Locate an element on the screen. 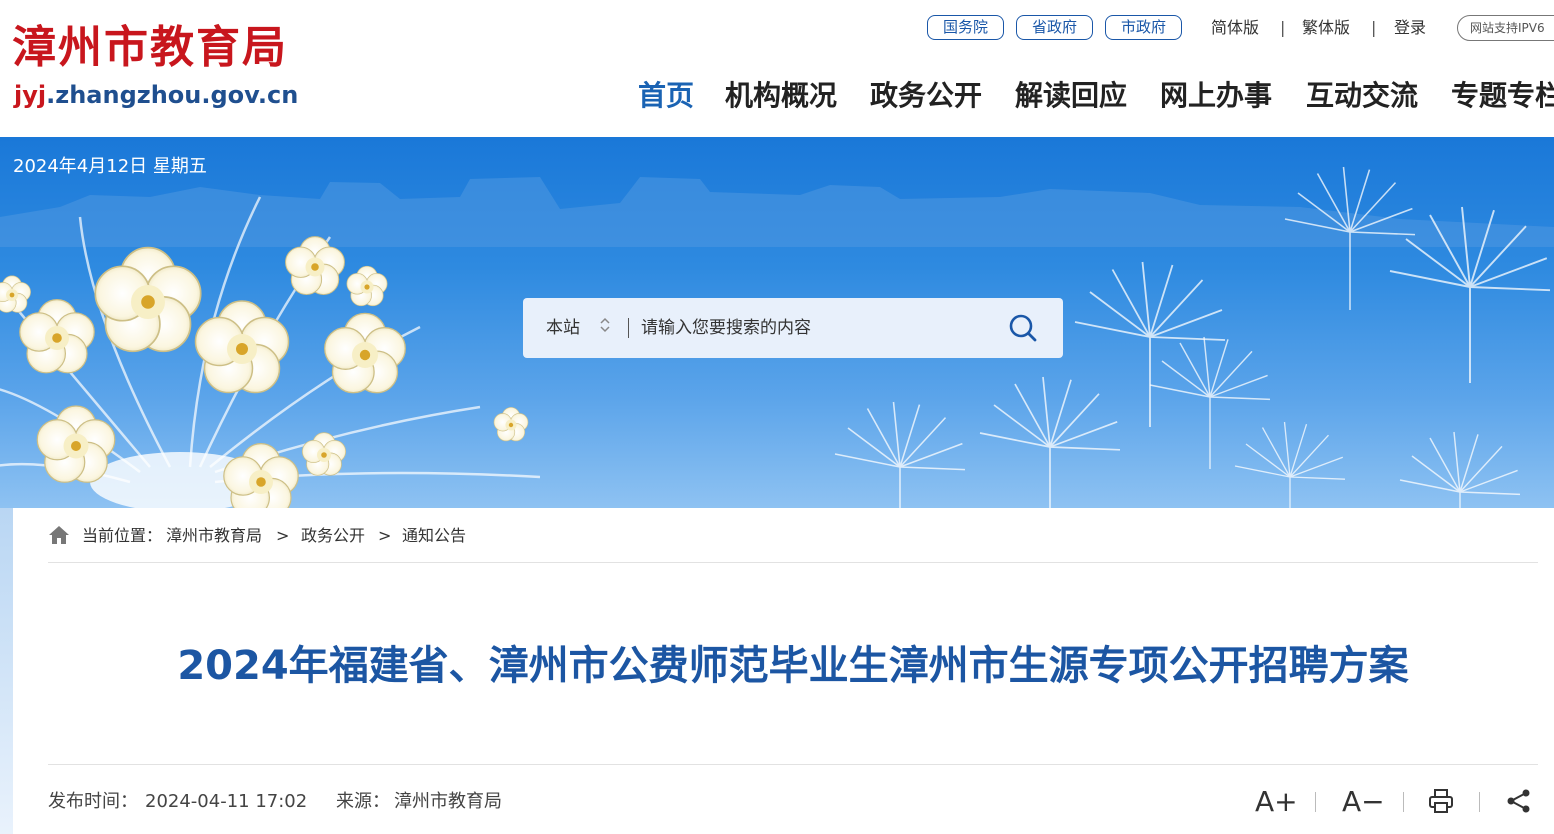 The height and width of the screenshot is (834, 1554). font-increase-button: A+ is located at coordinates (1276, 802).